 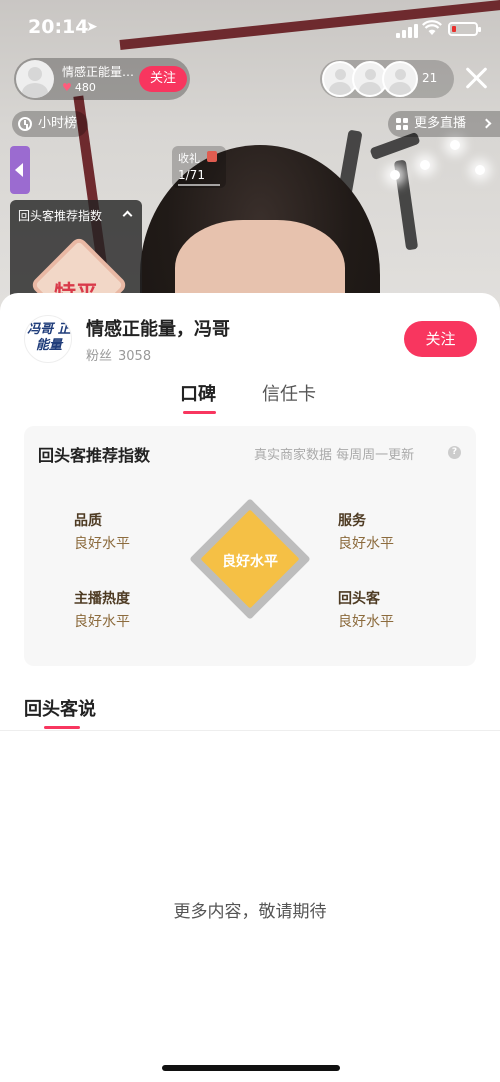 What do you see at coordinates (454, 452) in the screenshot?
I see `help-icon: ?` at bounding box center [454, 452].